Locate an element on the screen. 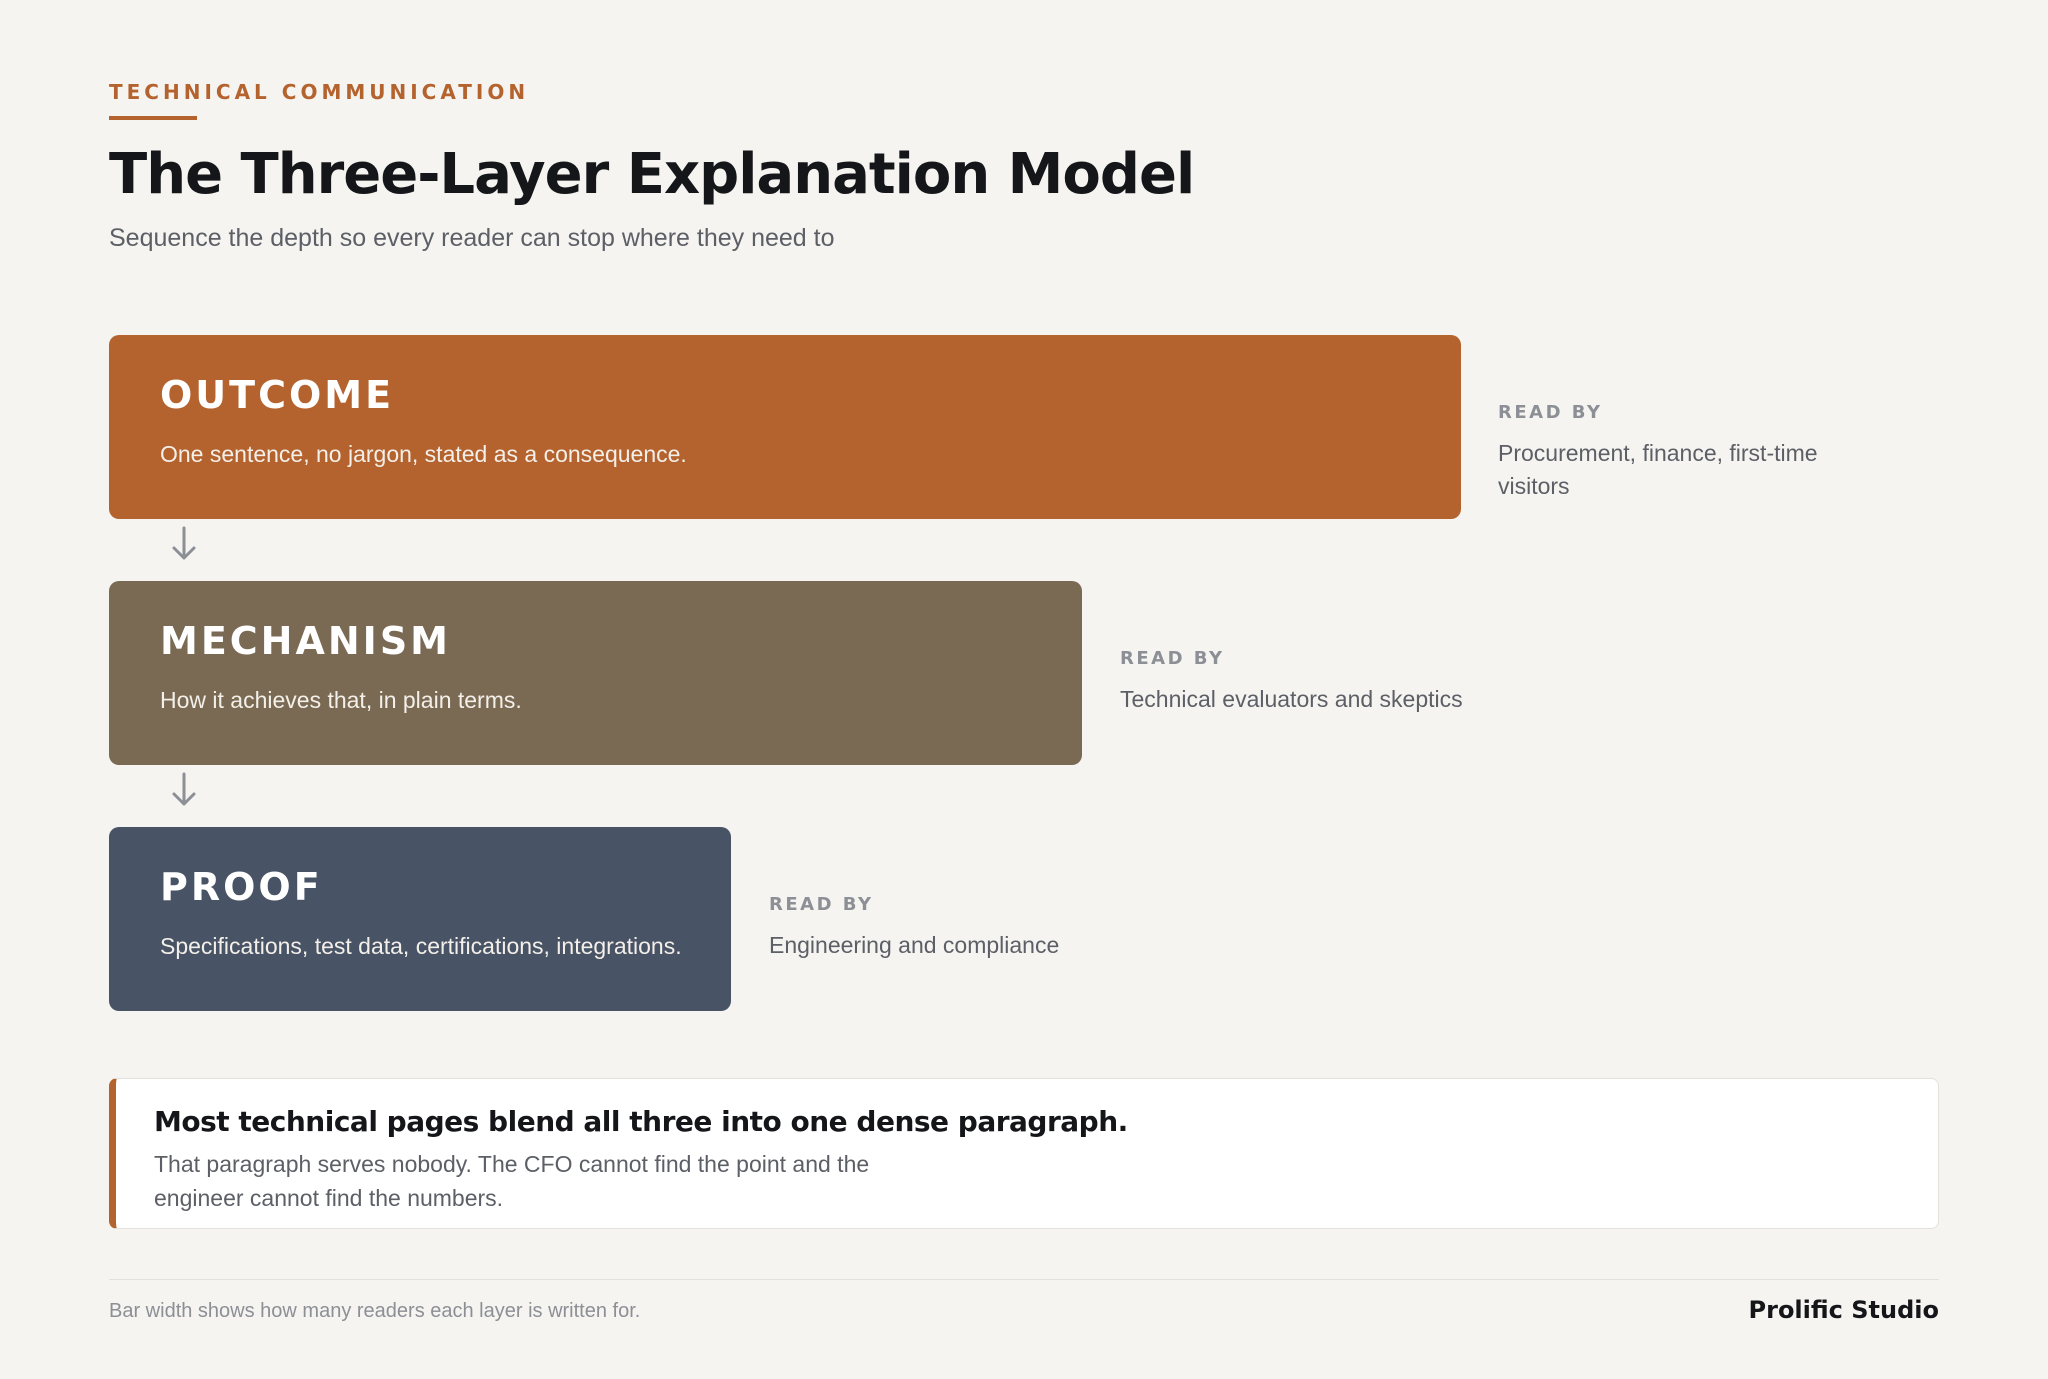 The width and height of the screenshot is (2048, 1379). eyebrow-label: TECHNICAL COMMUNICATION is located at coordinates (319, 92).